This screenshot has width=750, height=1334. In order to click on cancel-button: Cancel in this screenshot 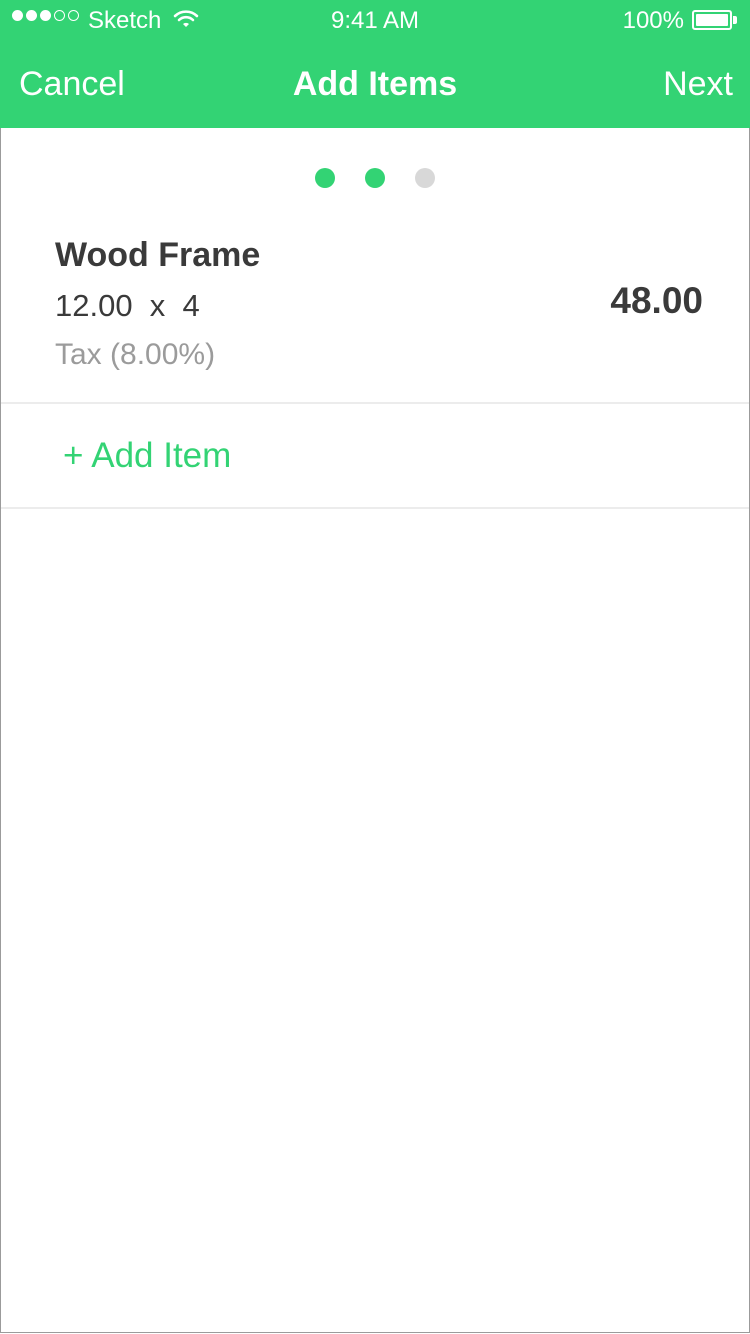, I will do `click(72, 84)`.